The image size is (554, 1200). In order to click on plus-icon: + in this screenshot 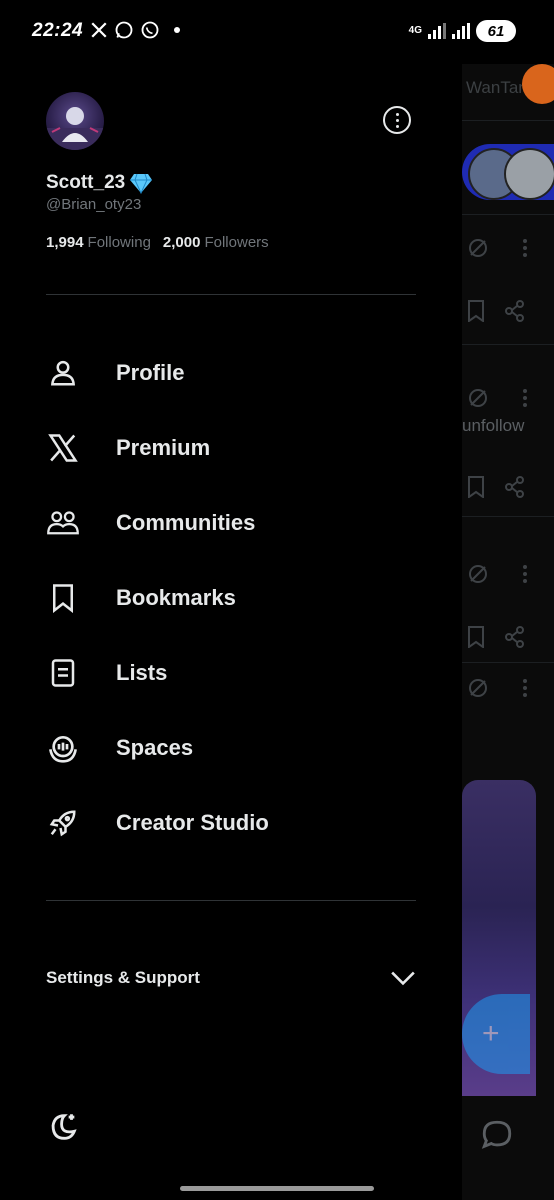, I will do `click(491, 1033)`.